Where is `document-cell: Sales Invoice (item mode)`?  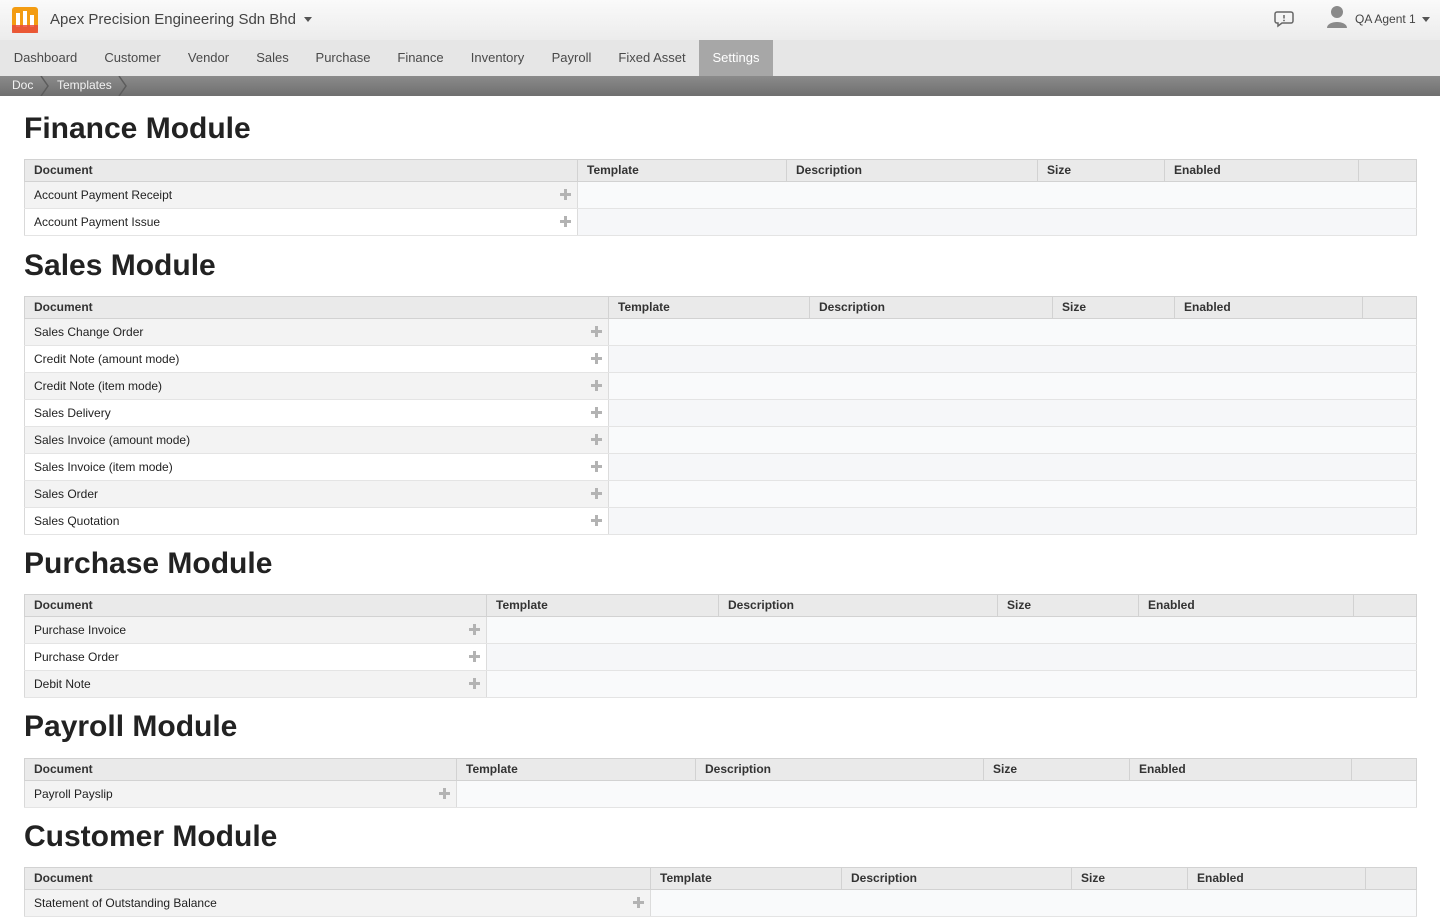
document-cell: Sales Invoice (item mode) is located at coordinates (316, 467).